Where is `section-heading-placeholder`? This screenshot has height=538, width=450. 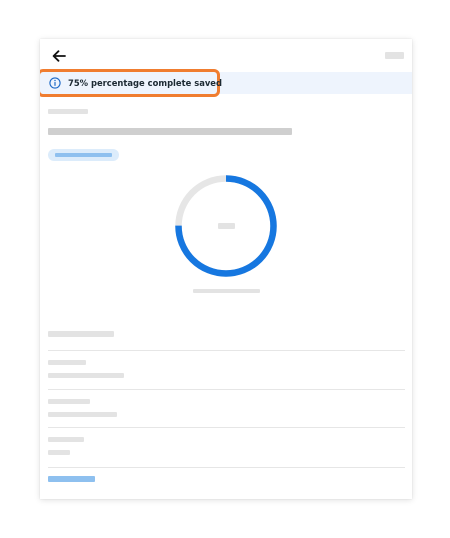 section-heading-placeholder is located at coordinates (81, 334).